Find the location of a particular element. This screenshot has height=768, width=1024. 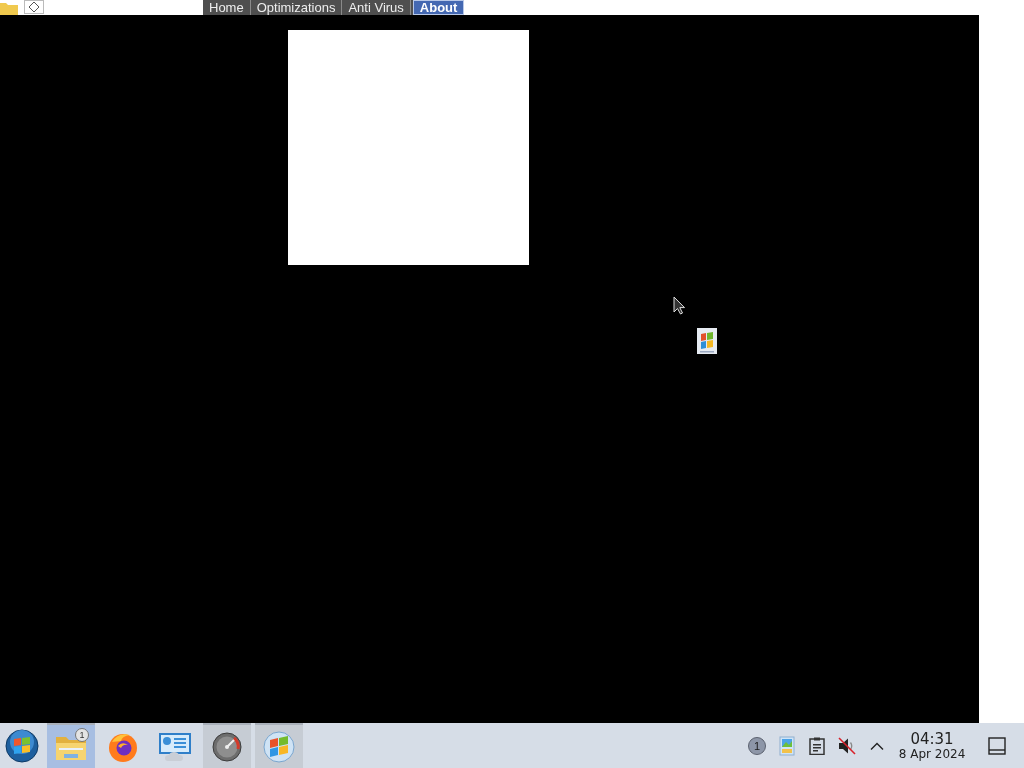

flag-file-icon is located at coordinates (707, 341).